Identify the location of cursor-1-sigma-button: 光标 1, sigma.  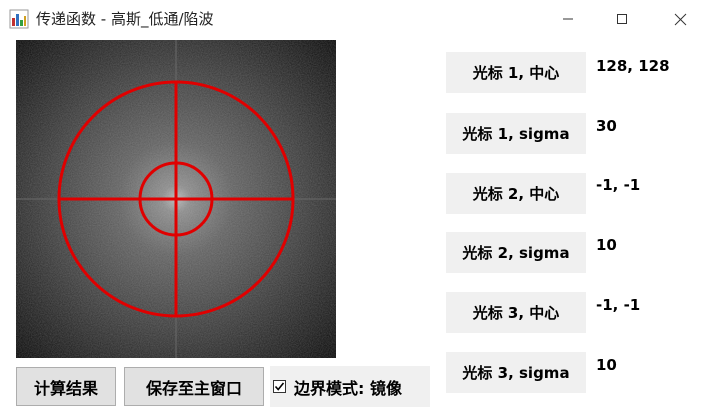
(516, 133).